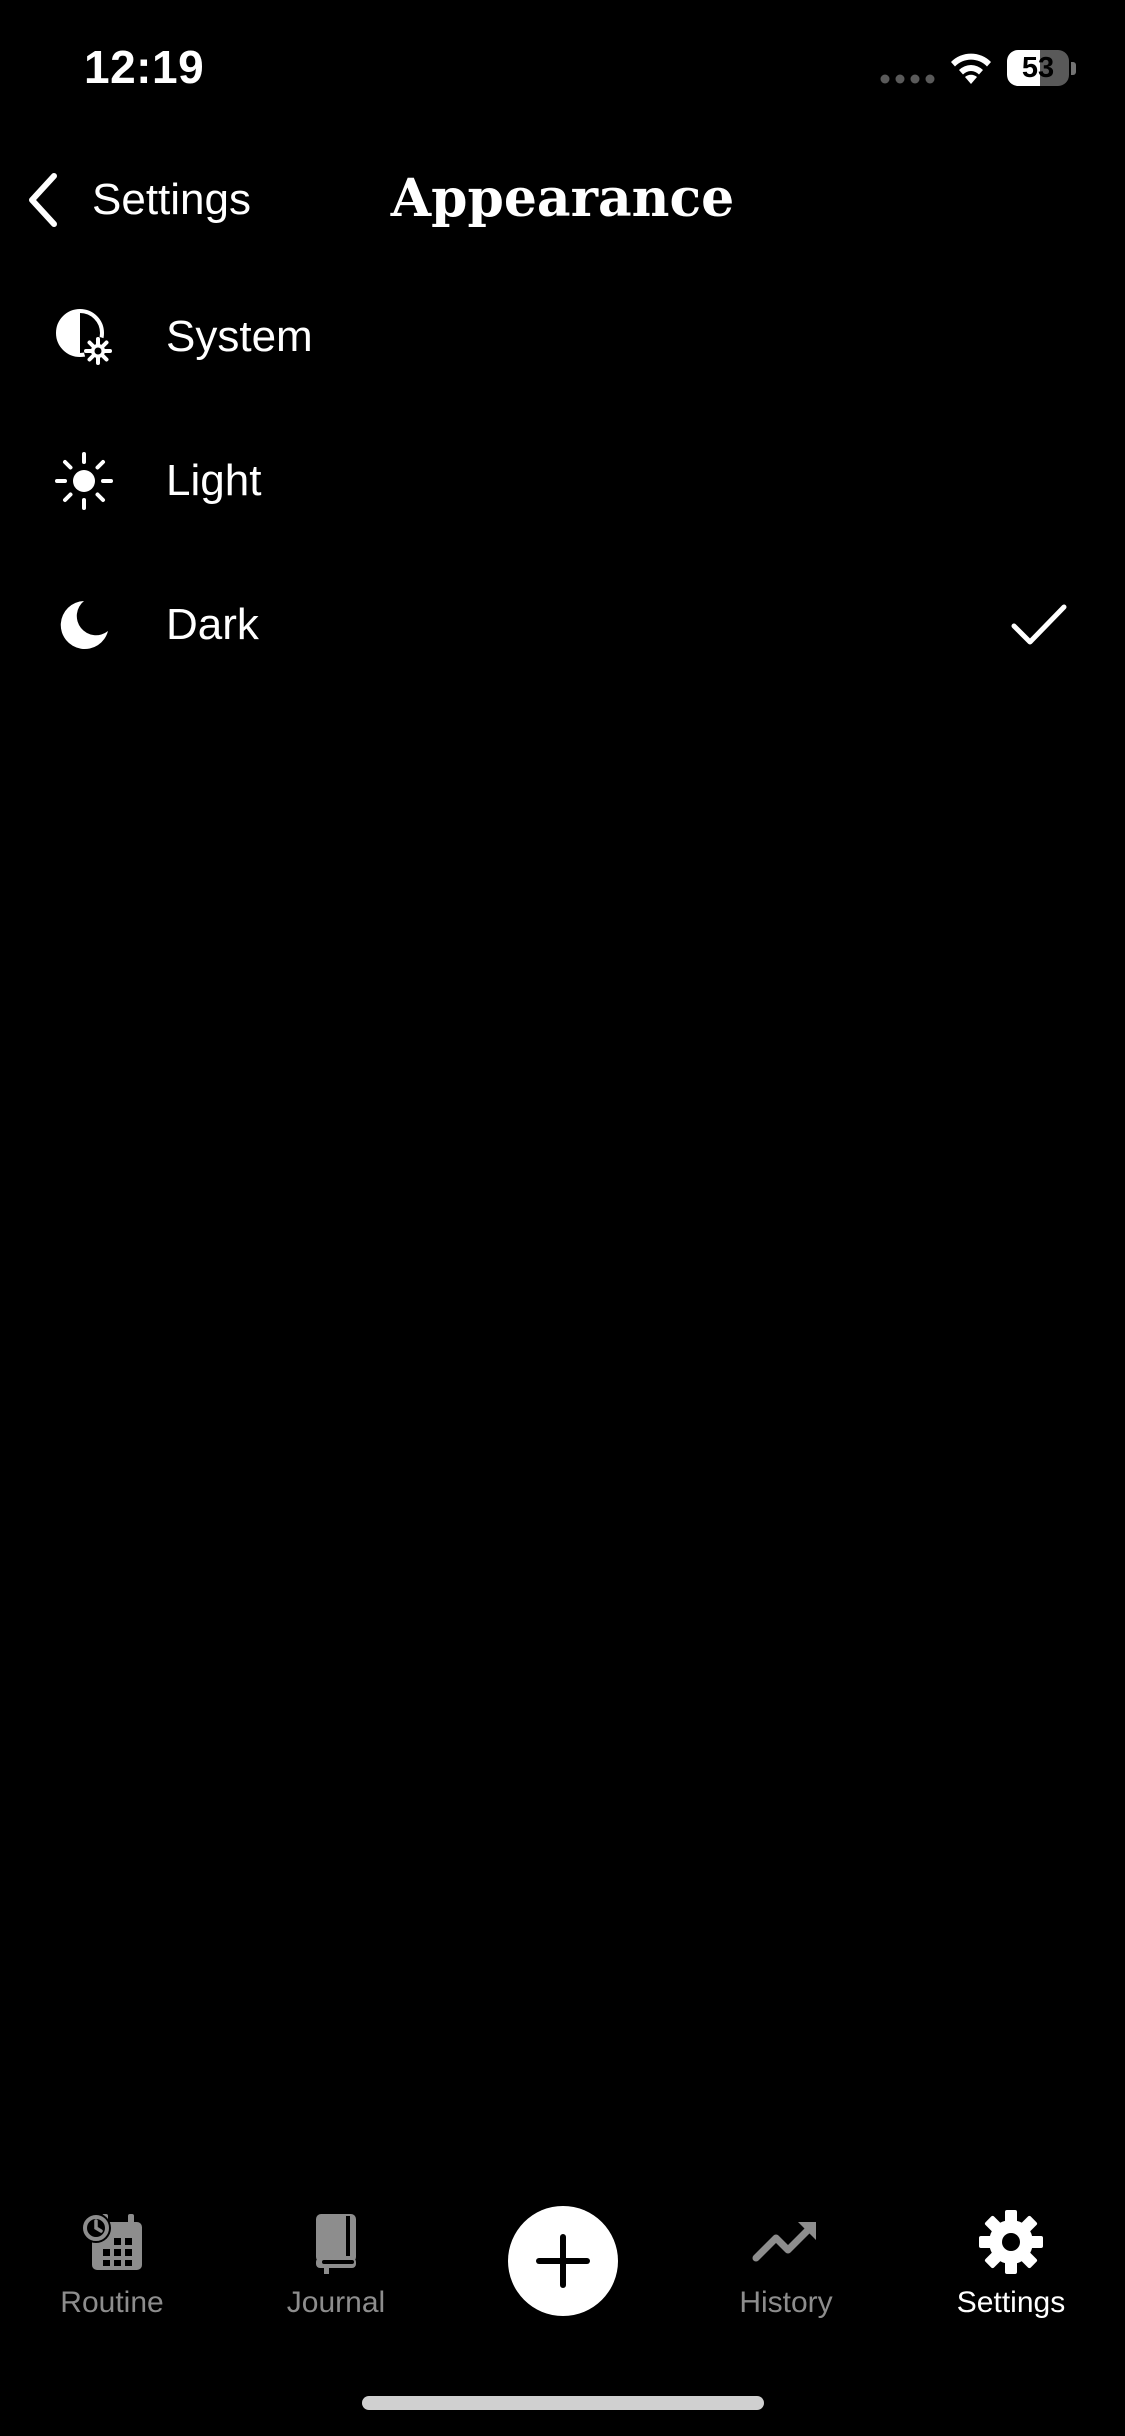 This screenshot has height=2436, width=1125. What do you see at coordinates (1038, 68) in the screenshot?
I see `battery-percentage: 53` at bounding box center [1038, 68].